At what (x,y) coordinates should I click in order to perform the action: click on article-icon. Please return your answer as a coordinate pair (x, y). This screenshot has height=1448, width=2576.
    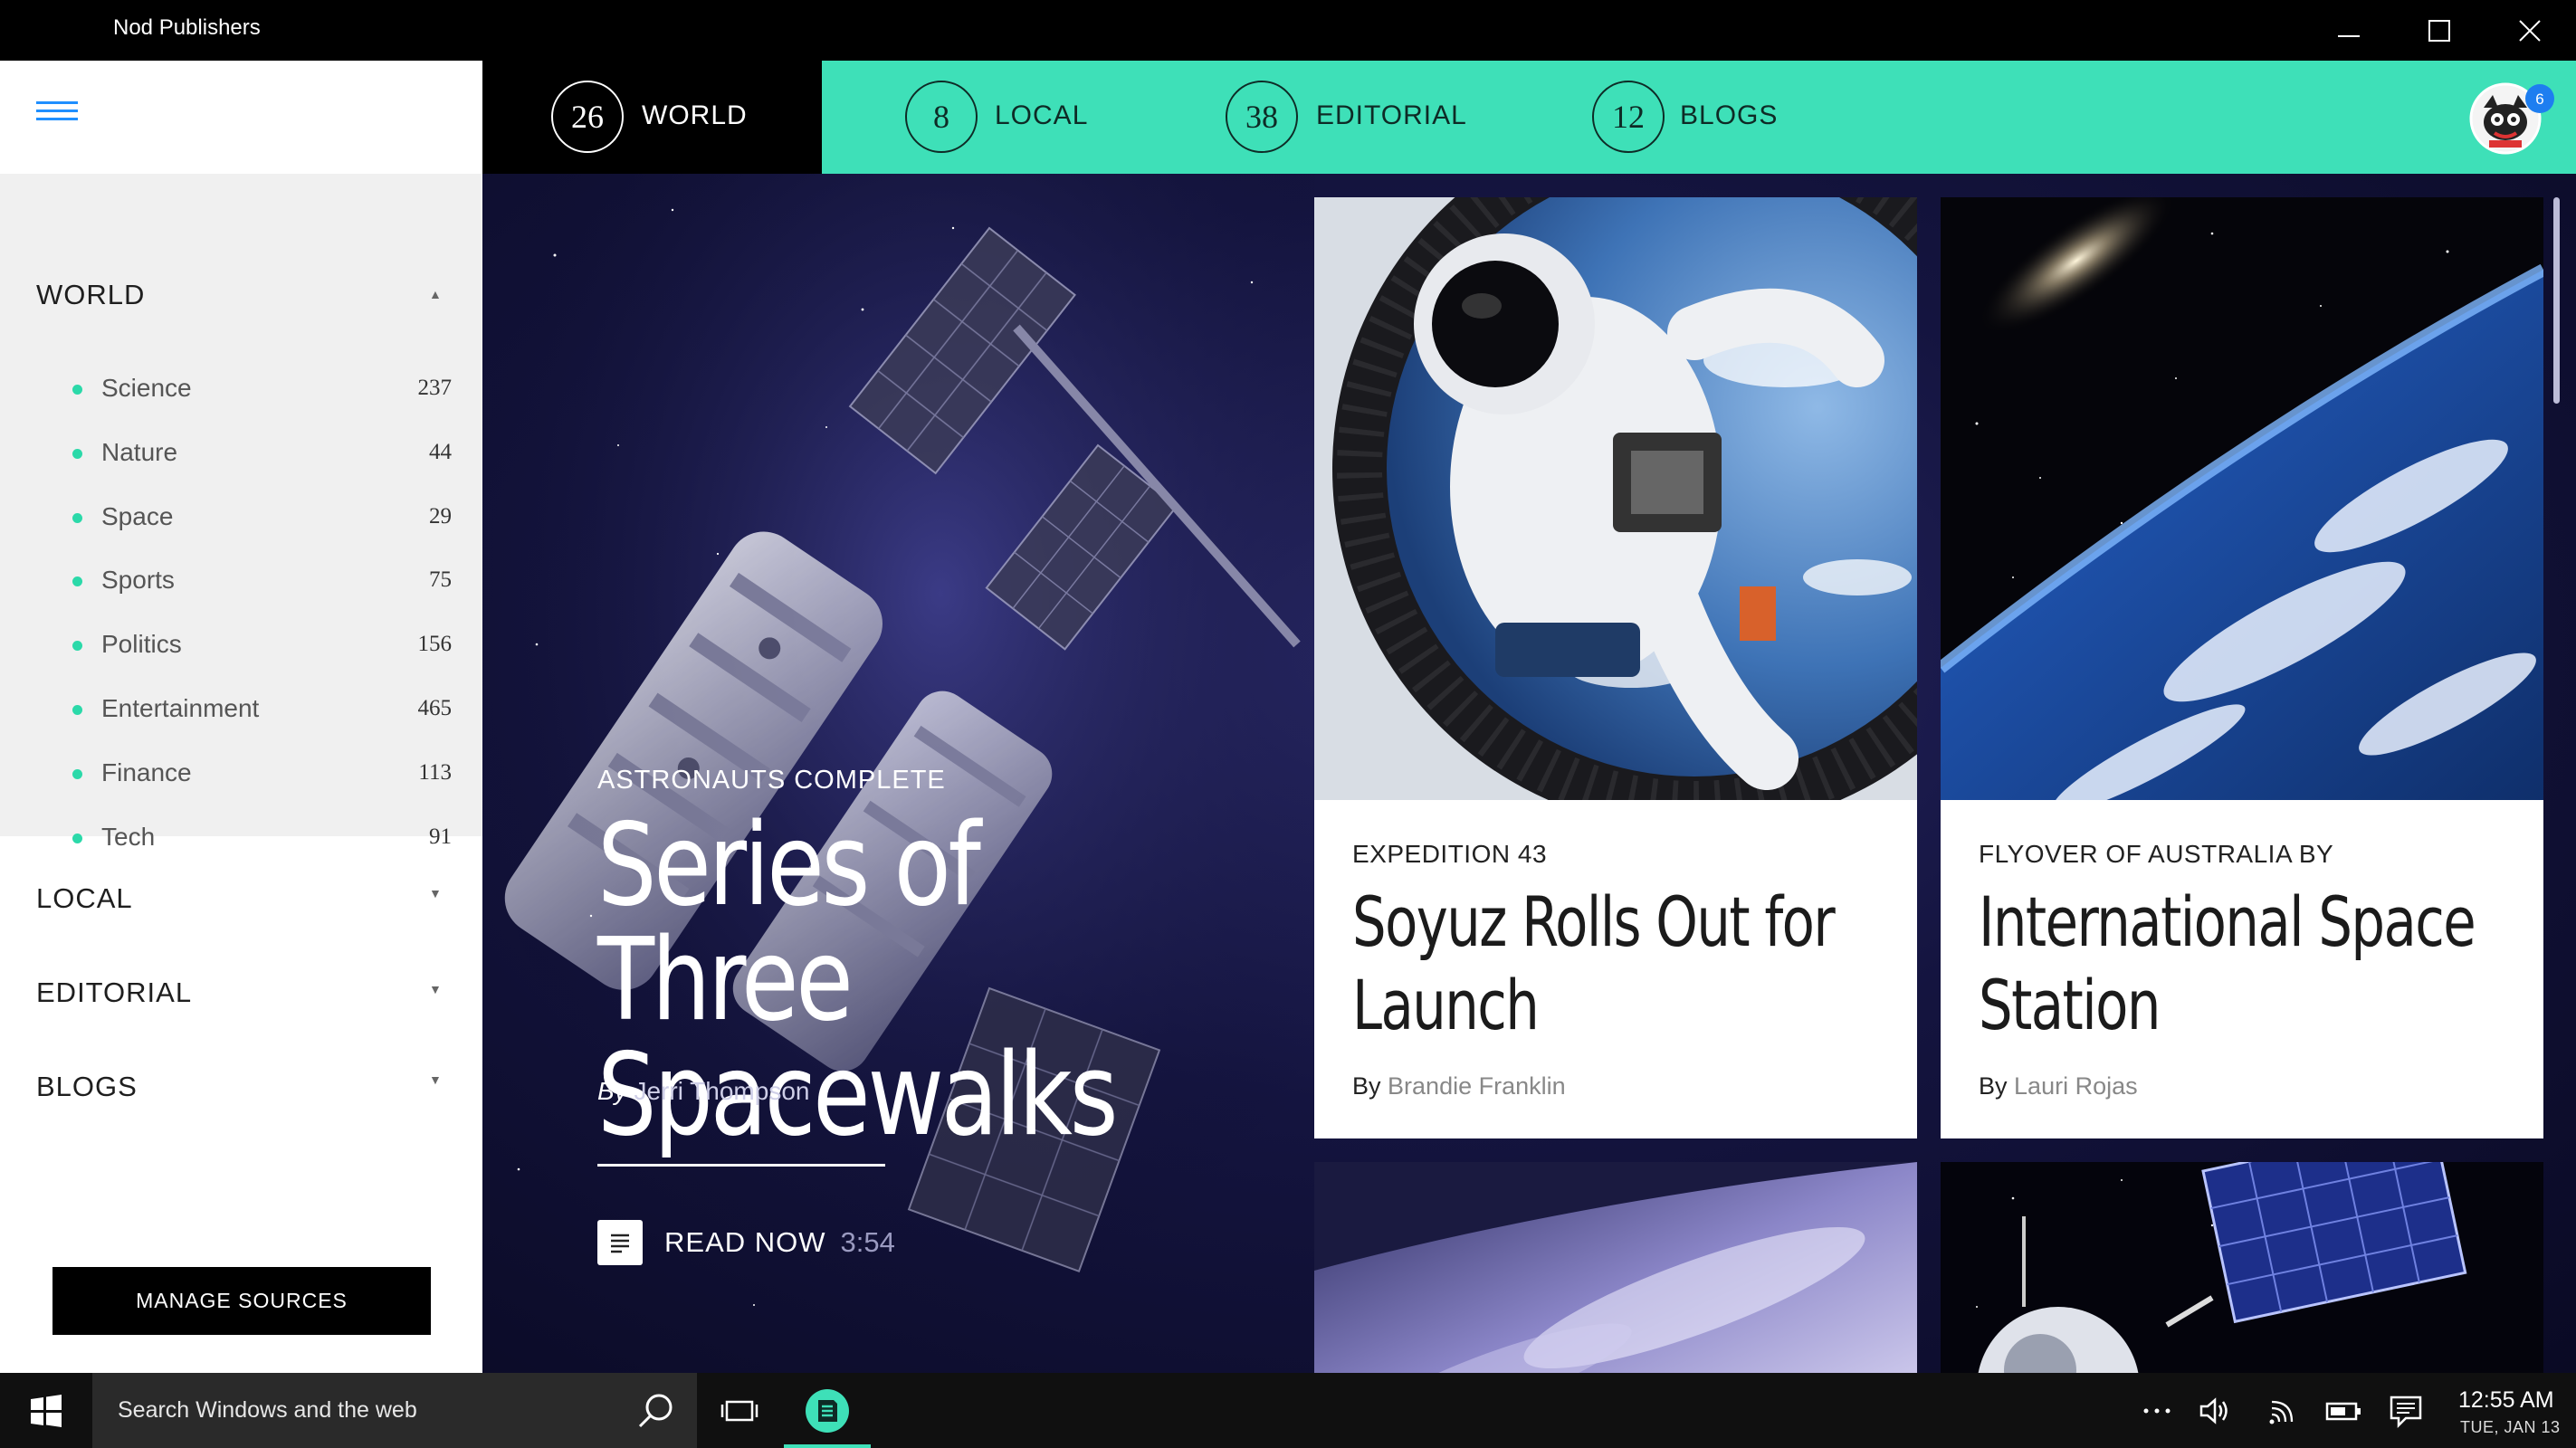
    Looking at the image, I should click on (620, 1242).